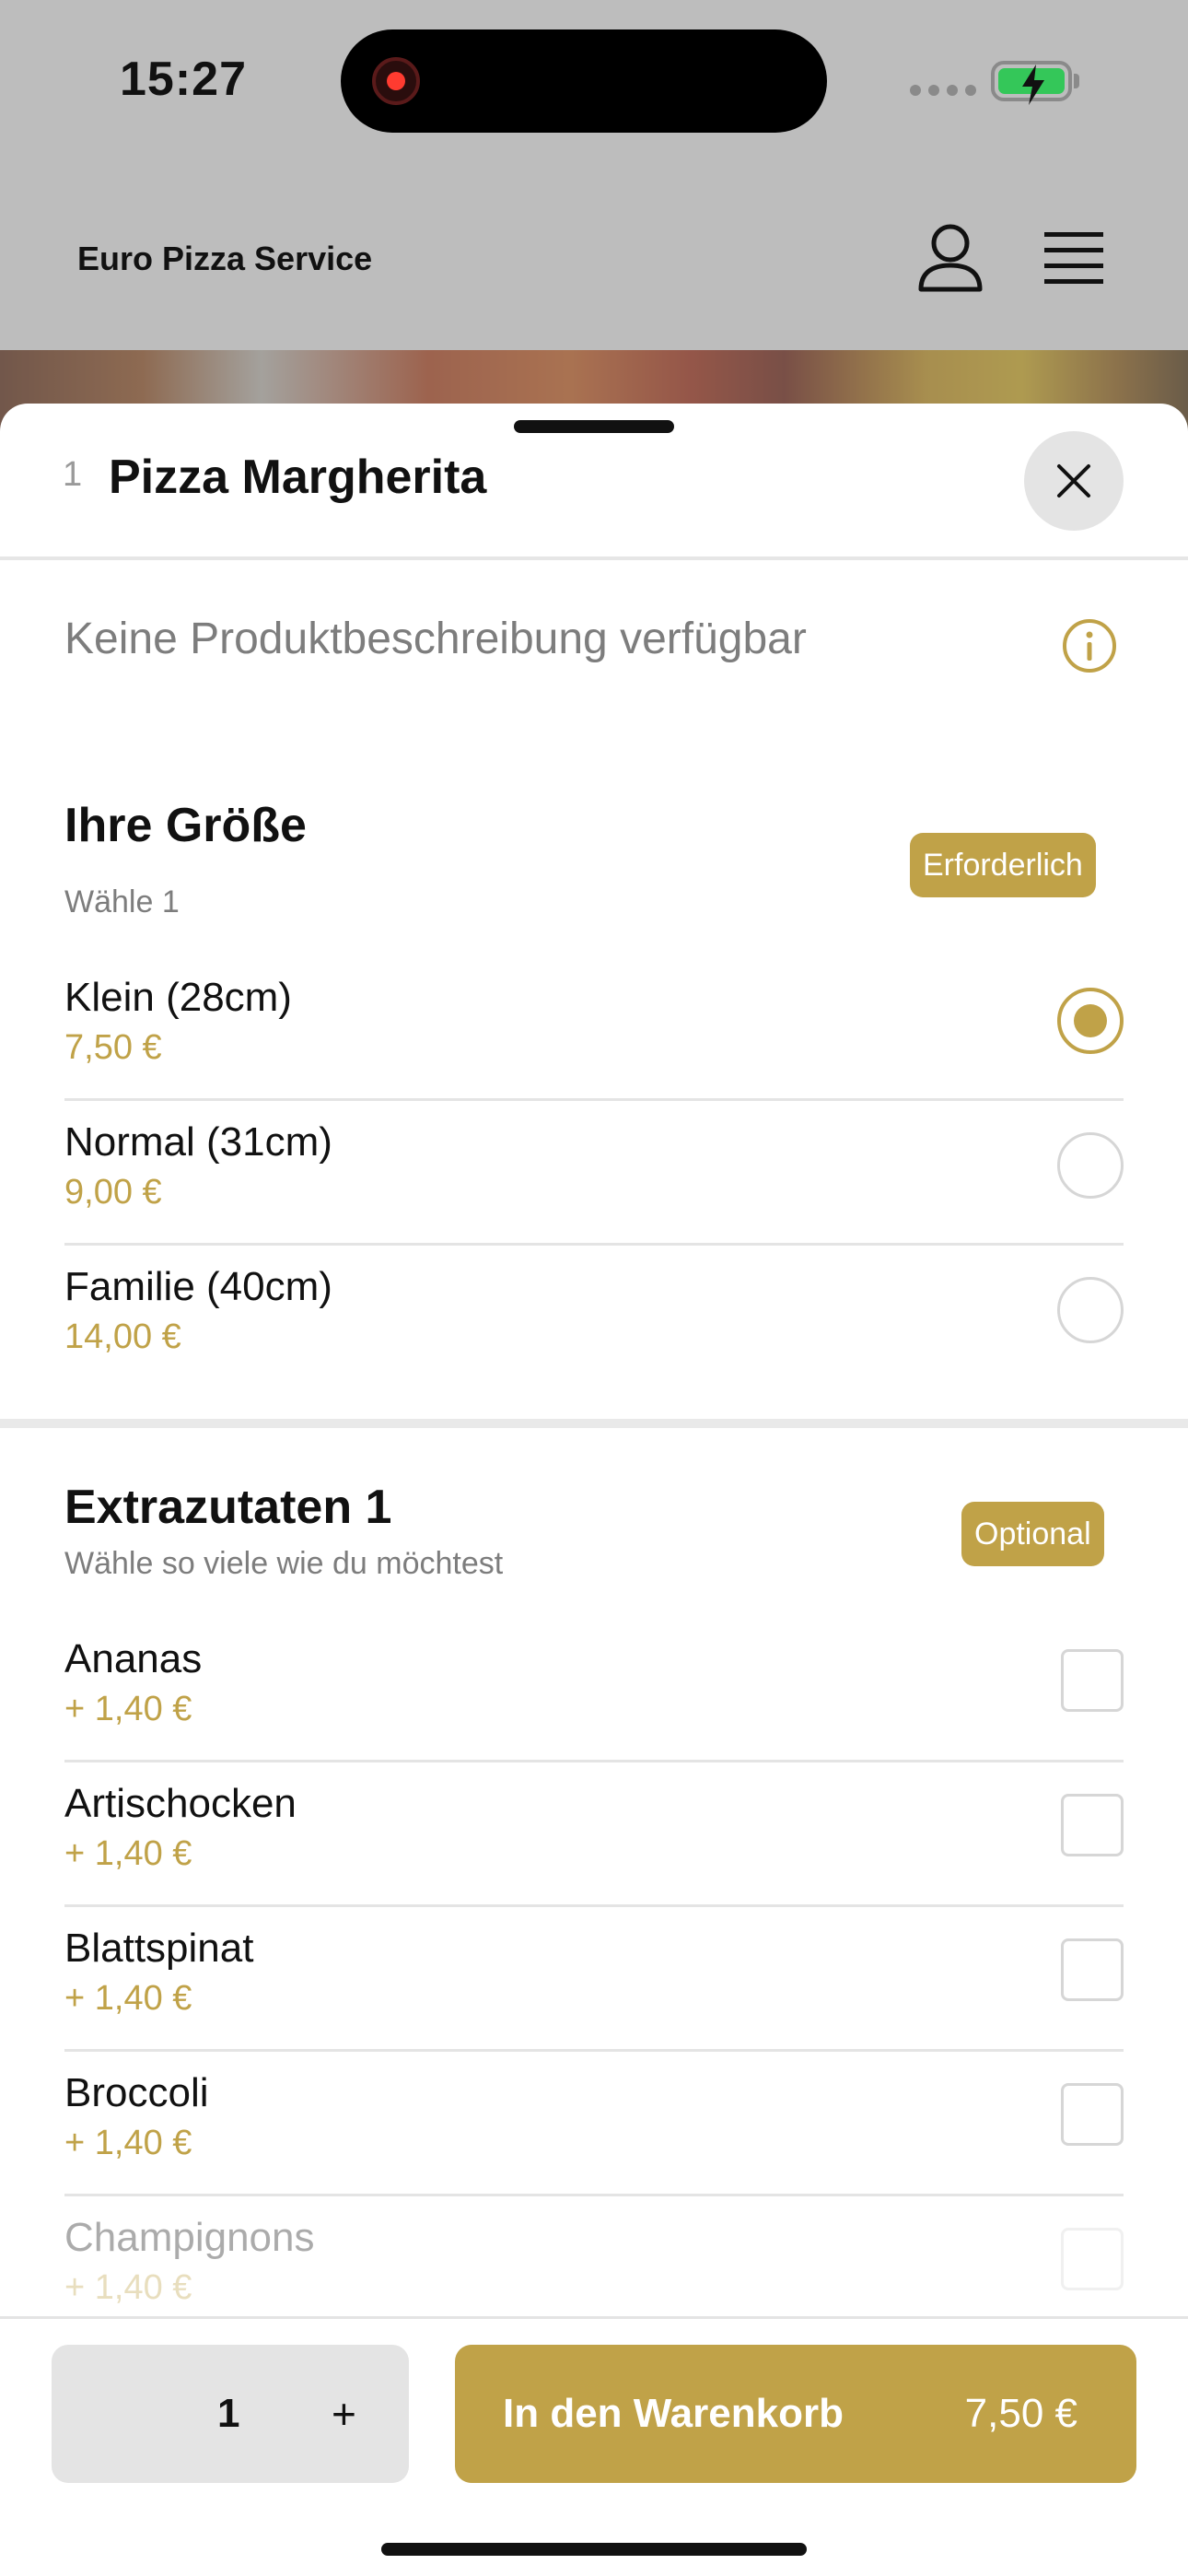 The width and height of the screenshot is (1188, 2576). I want to click on size-section-subtitle: Wähle 1, so click(122, 901).